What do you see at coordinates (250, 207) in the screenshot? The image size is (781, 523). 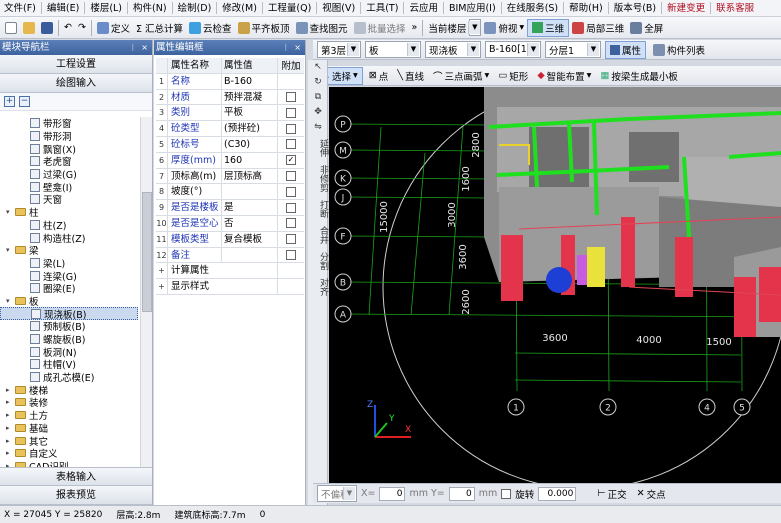 I see `property-value: 是` at bounding box center [250, 207].